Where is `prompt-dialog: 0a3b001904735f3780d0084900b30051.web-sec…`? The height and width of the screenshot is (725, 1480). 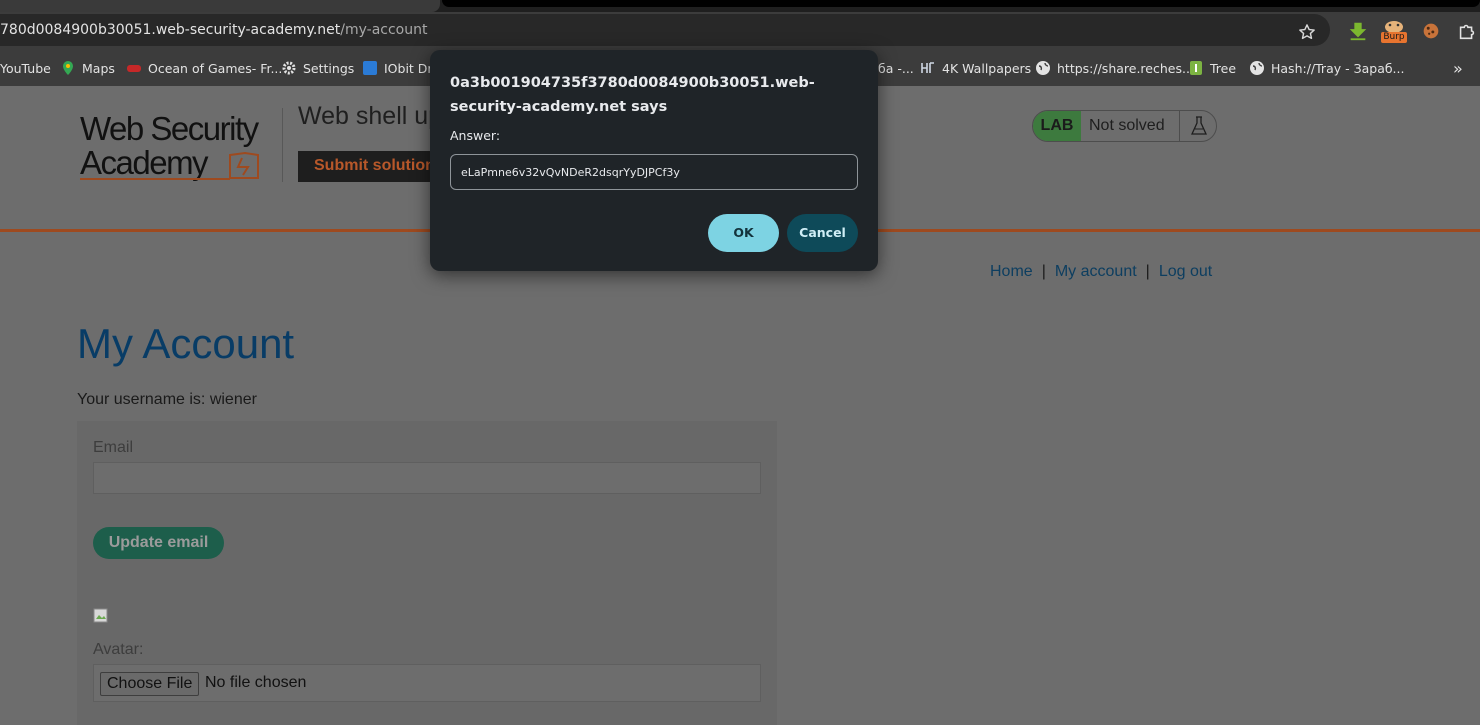 prompt-dialog: 0a3b001904735f3780d0084900b30051.web-sec… is located at coordinates (654, 160).